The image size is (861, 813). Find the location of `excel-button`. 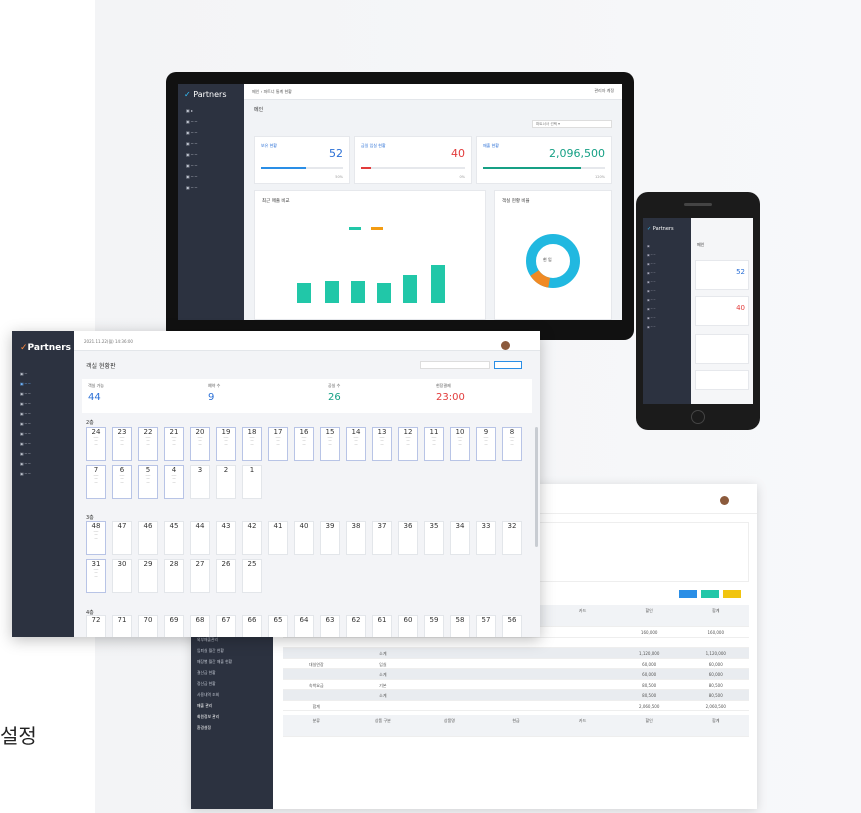

excel-button is located at coordinates (710, 594).